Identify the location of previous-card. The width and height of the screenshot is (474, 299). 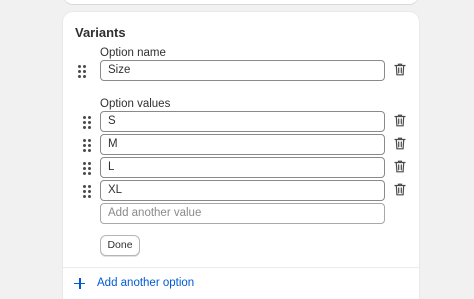
(241, 2).